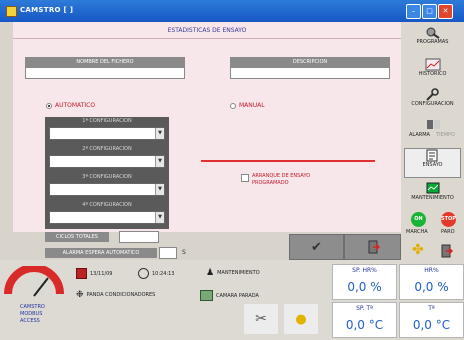 The height and width of the screenshot is (340, 464). I want to click on brand-line: ACCESS, so click(30, 321).